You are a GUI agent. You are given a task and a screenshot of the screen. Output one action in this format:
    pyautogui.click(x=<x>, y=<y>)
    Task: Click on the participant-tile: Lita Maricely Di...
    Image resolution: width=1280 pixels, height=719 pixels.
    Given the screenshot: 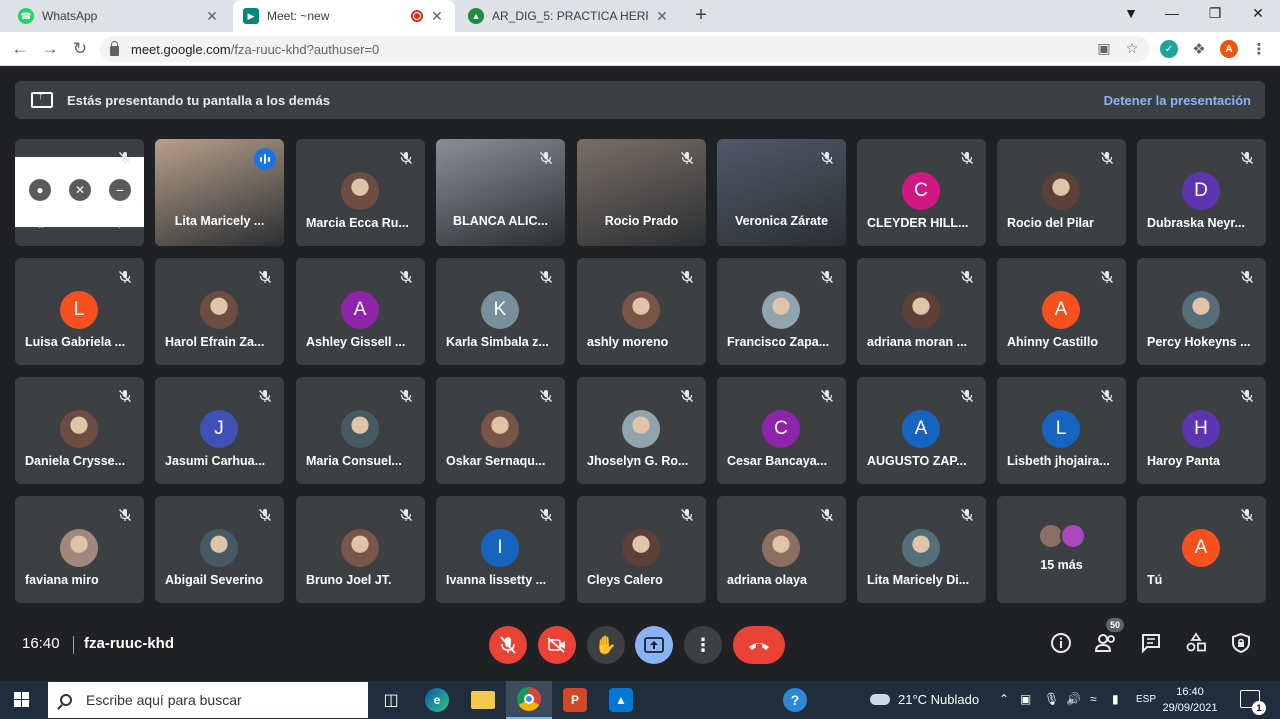 What is the action you would take?
    pyautogui.click(x=921, y=549)
    